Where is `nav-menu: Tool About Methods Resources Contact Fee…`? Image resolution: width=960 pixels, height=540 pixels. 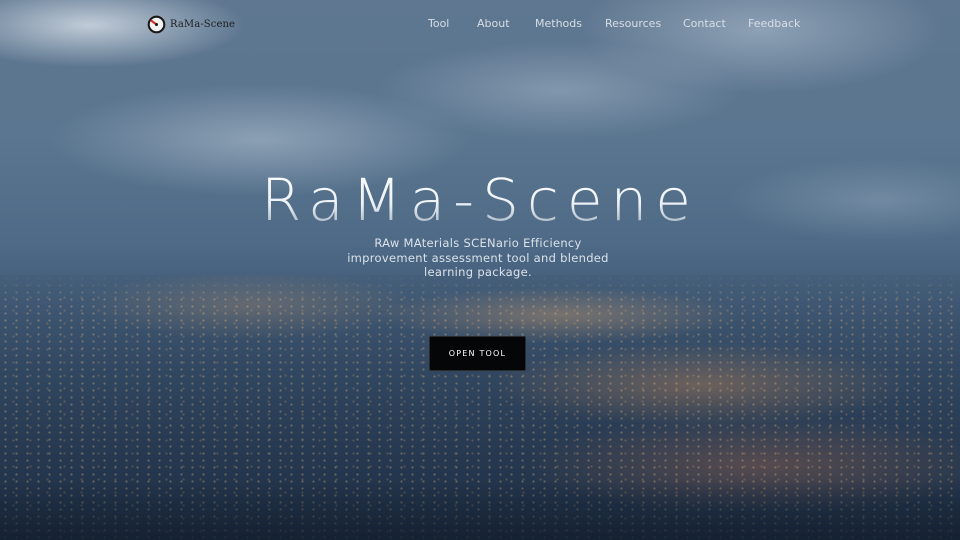
nav-menu: Tool About Methods Resources Contact Fee… is located at coordinates (480, 25).